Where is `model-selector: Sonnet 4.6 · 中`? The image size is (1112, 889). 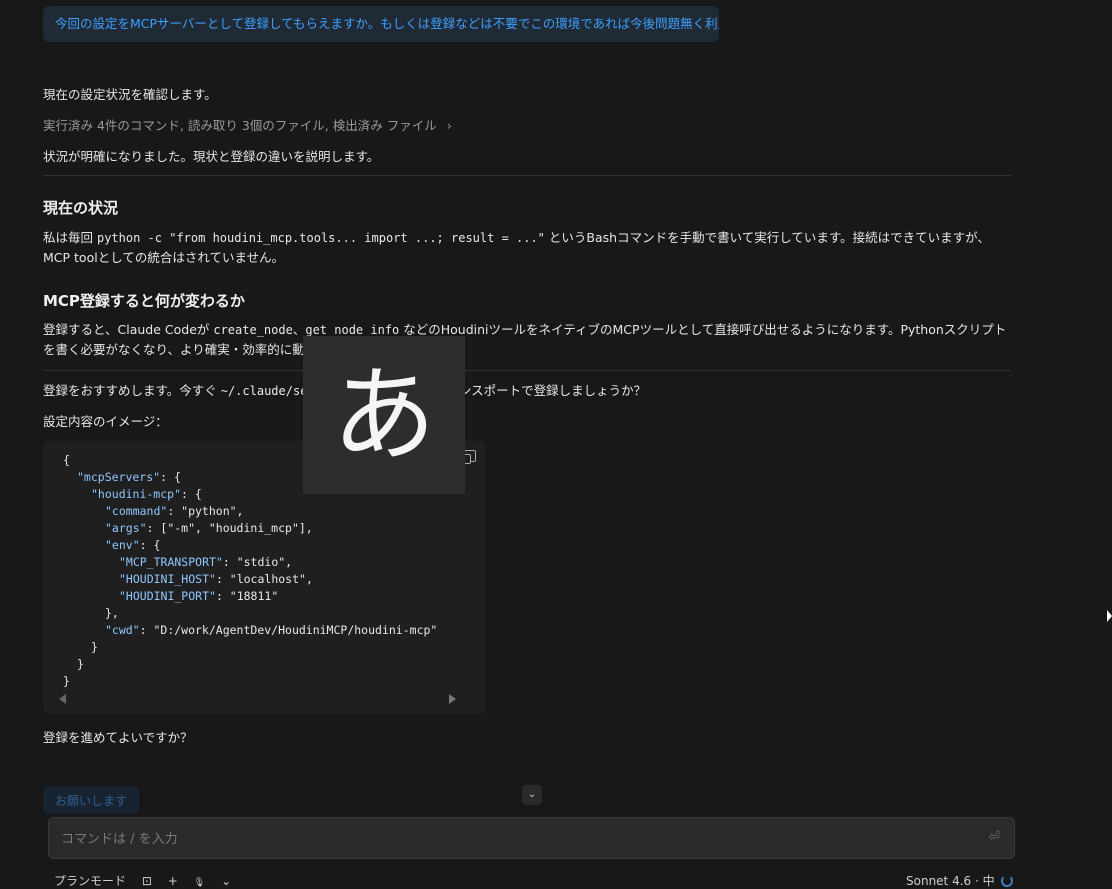
model-selector: Sonnet 4.6 · 中 is located at coordinates (950, 881).